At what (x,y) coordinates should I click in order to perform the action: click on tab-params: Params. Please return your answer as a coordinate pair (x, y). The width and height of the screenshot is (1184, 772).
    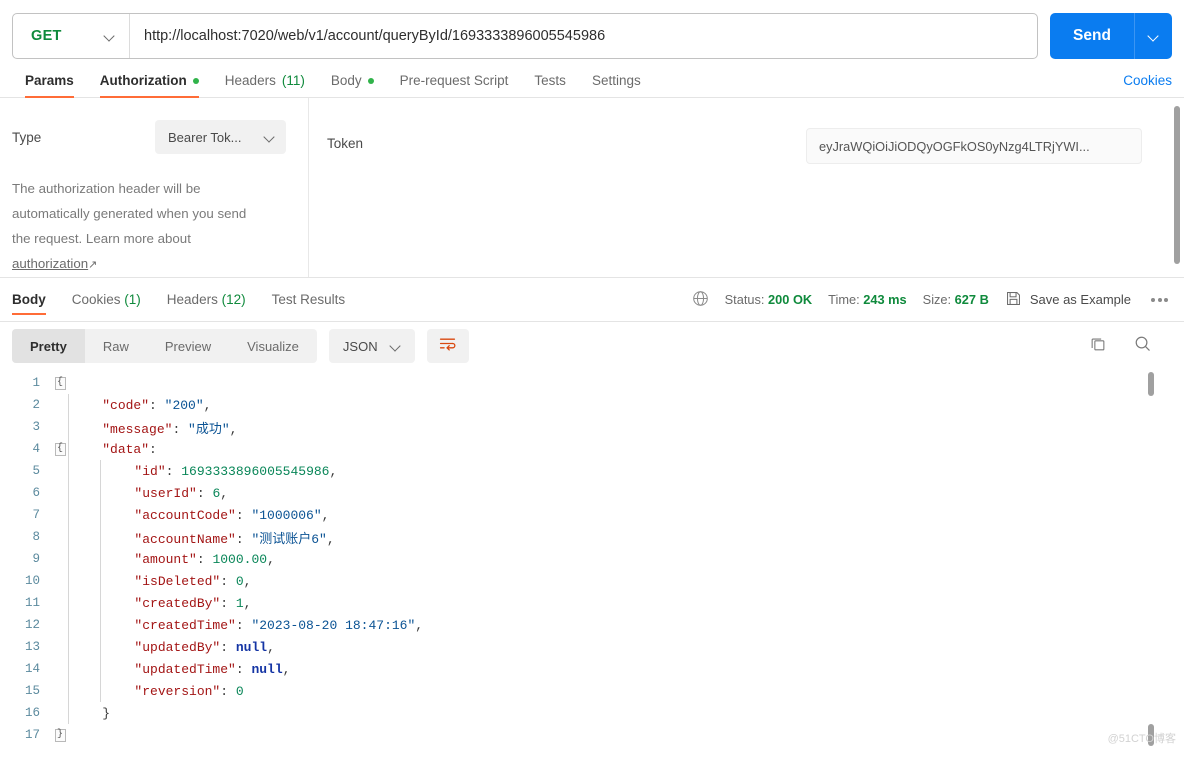
    Looking at the image, I should click on (49, 85).